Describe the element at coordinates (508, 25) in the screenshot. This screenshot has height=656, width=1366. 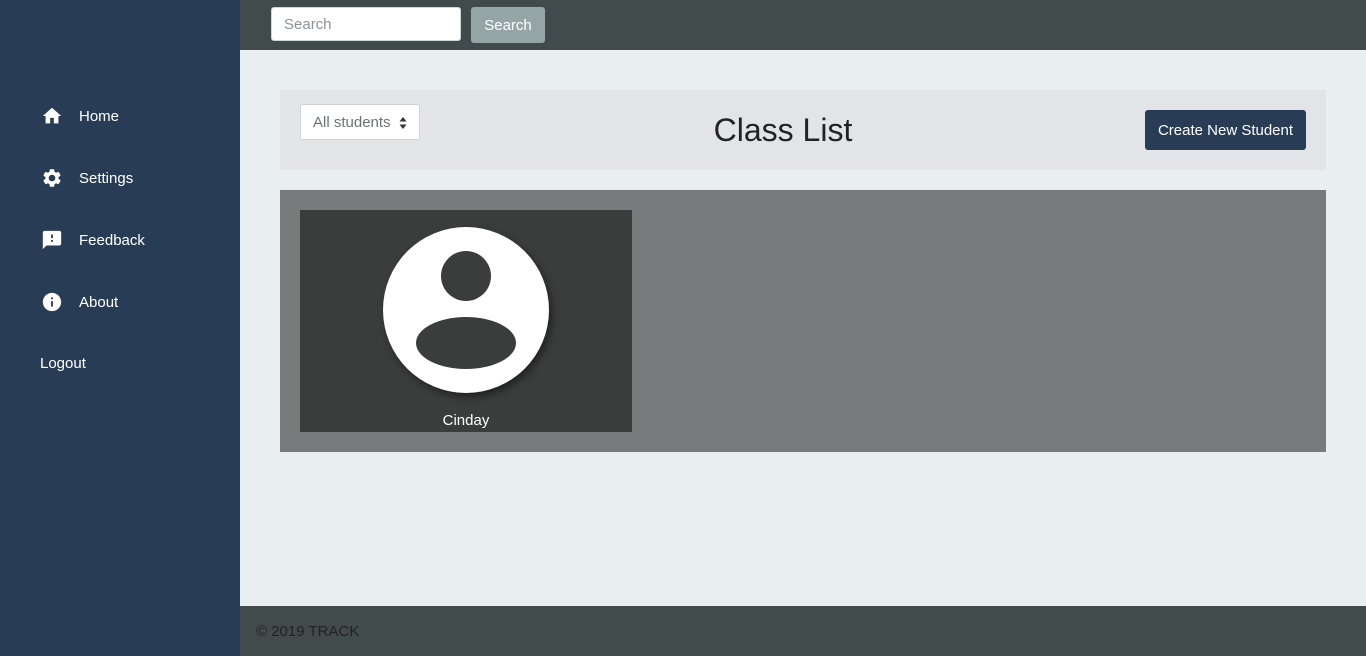
I see `search-button: Search` at that location.